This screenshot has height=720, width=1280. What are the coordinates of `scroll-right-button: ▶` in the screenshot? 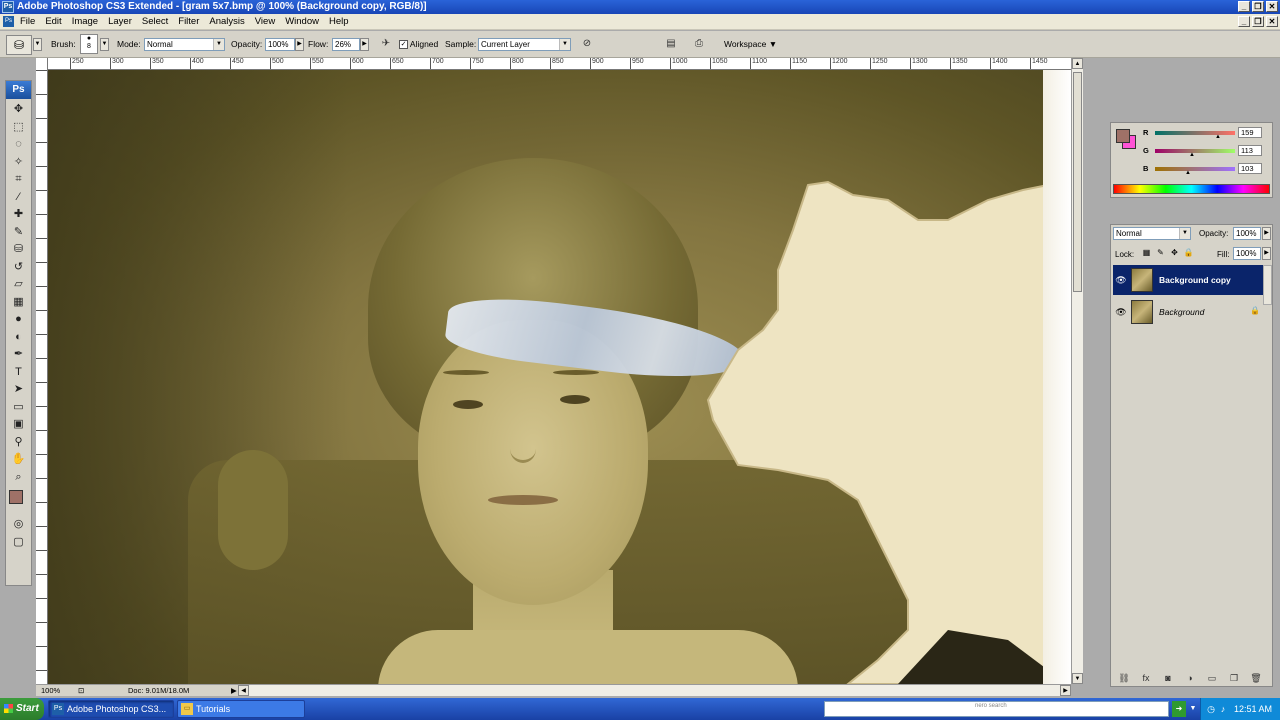 It's located at (1065, 690).